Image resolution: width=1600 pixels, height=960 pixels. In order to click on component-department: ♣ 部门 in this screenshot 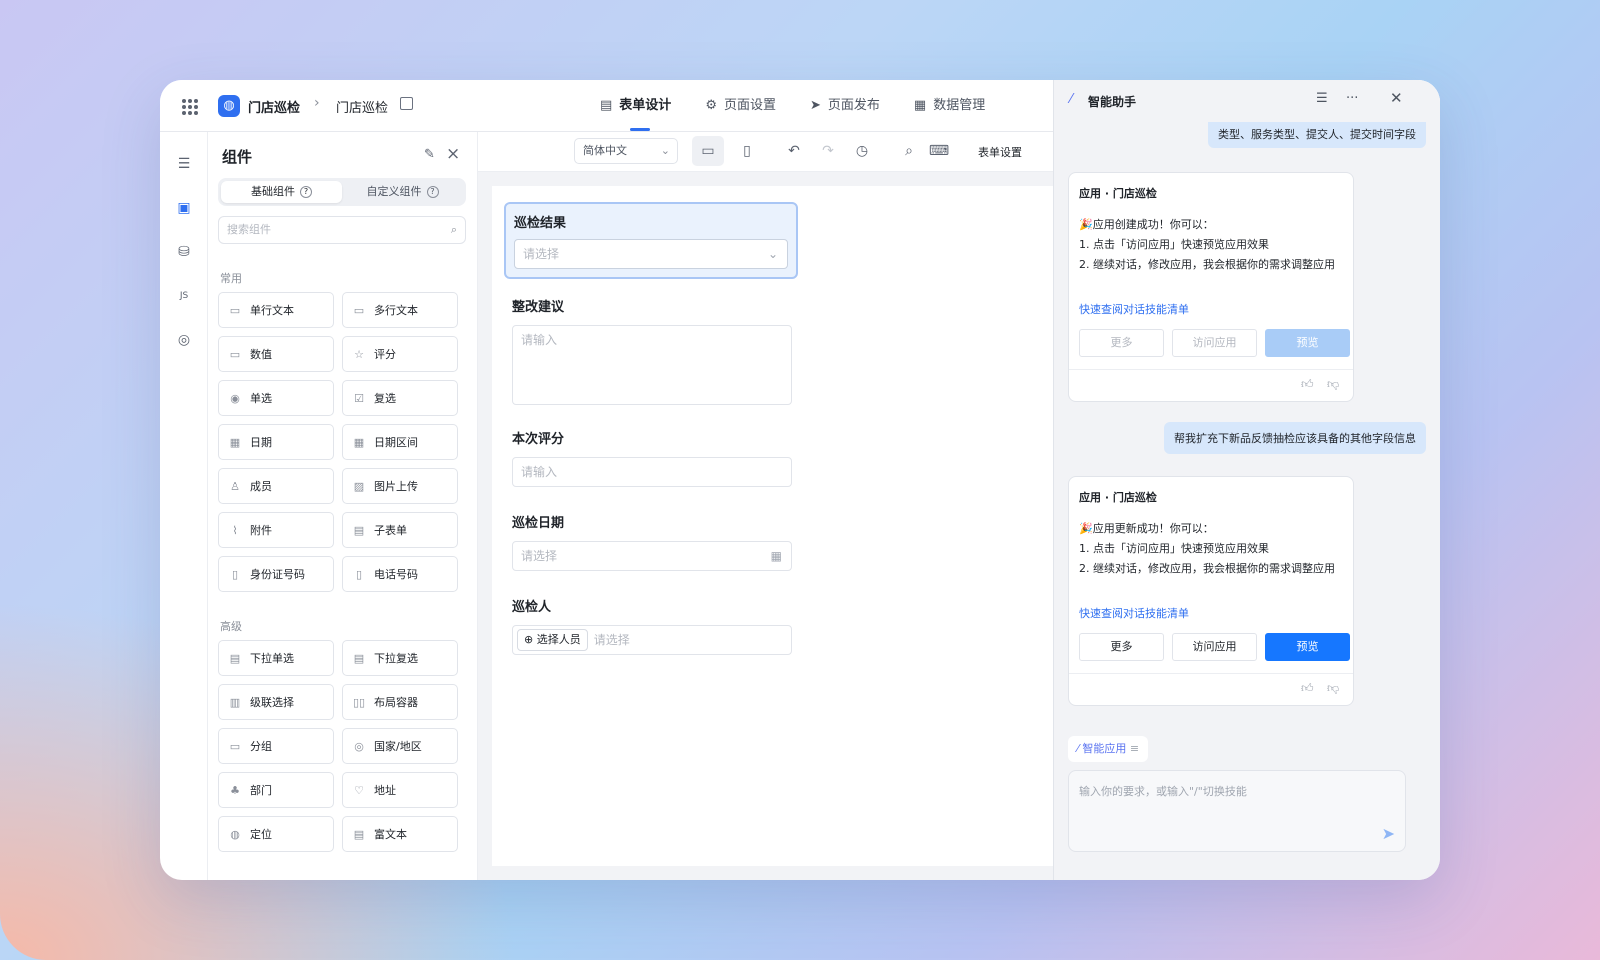, I will do `click(276, 790)`.